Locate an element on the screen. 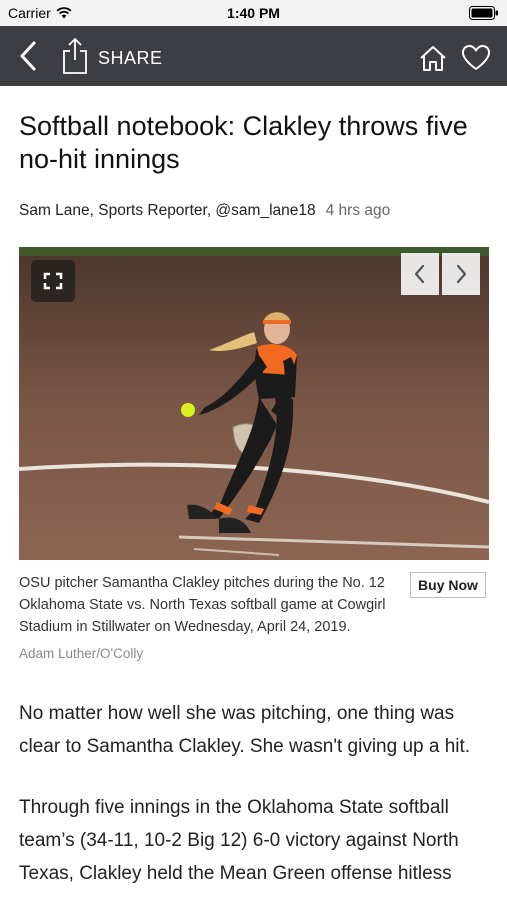  fullscreen-icon is located at coordinates (53, 281).